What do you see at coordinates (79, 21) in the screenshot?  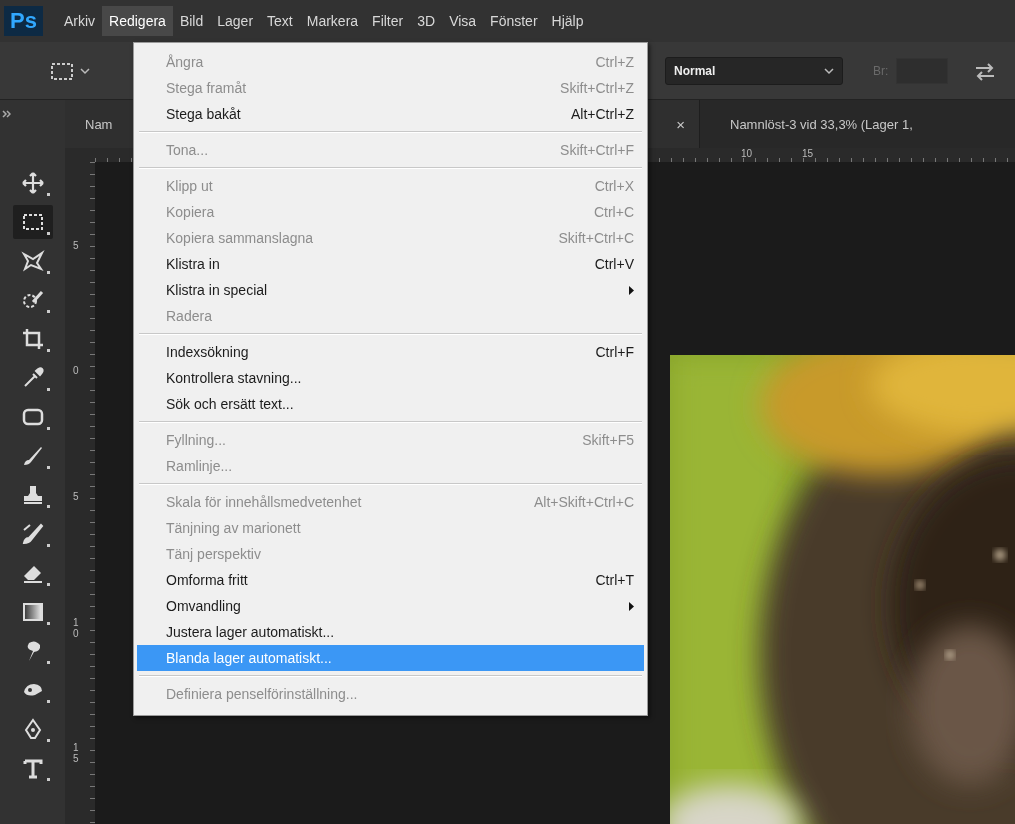 I see `menu-title: Arkiv` at bounding box center [79, 21].